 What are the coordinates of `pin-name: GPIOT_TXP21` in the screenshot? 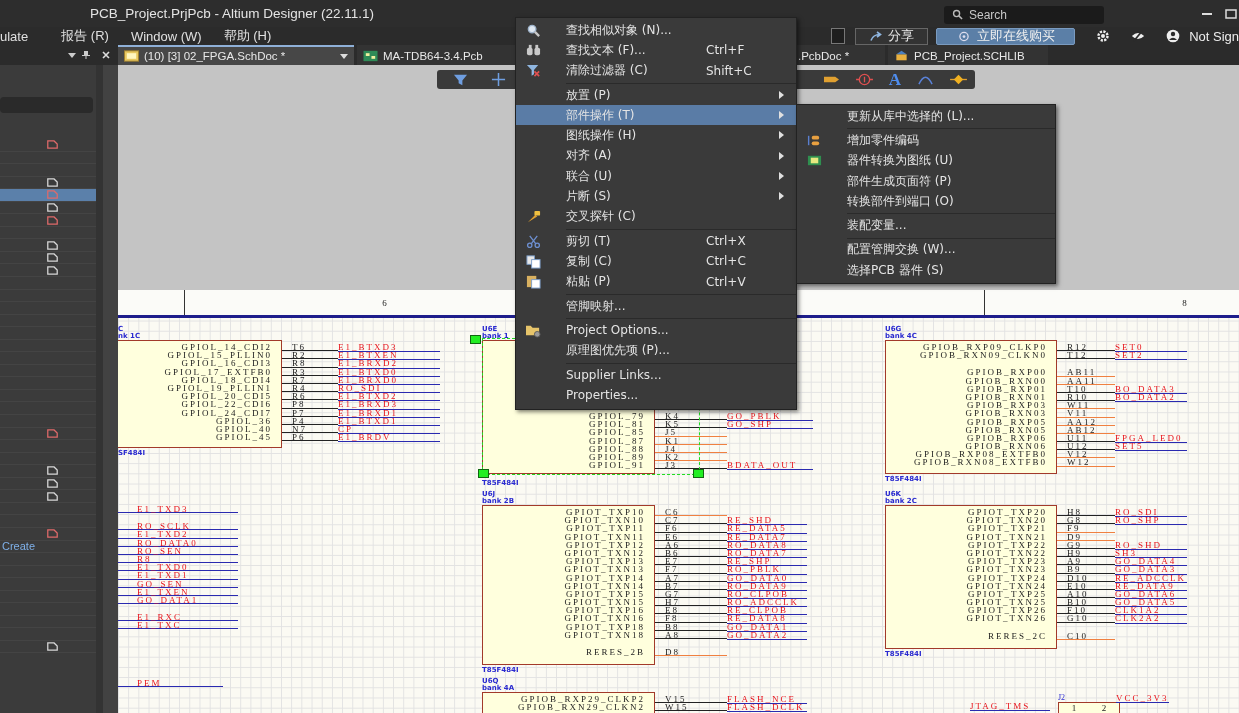 It's located at (1007, 528).